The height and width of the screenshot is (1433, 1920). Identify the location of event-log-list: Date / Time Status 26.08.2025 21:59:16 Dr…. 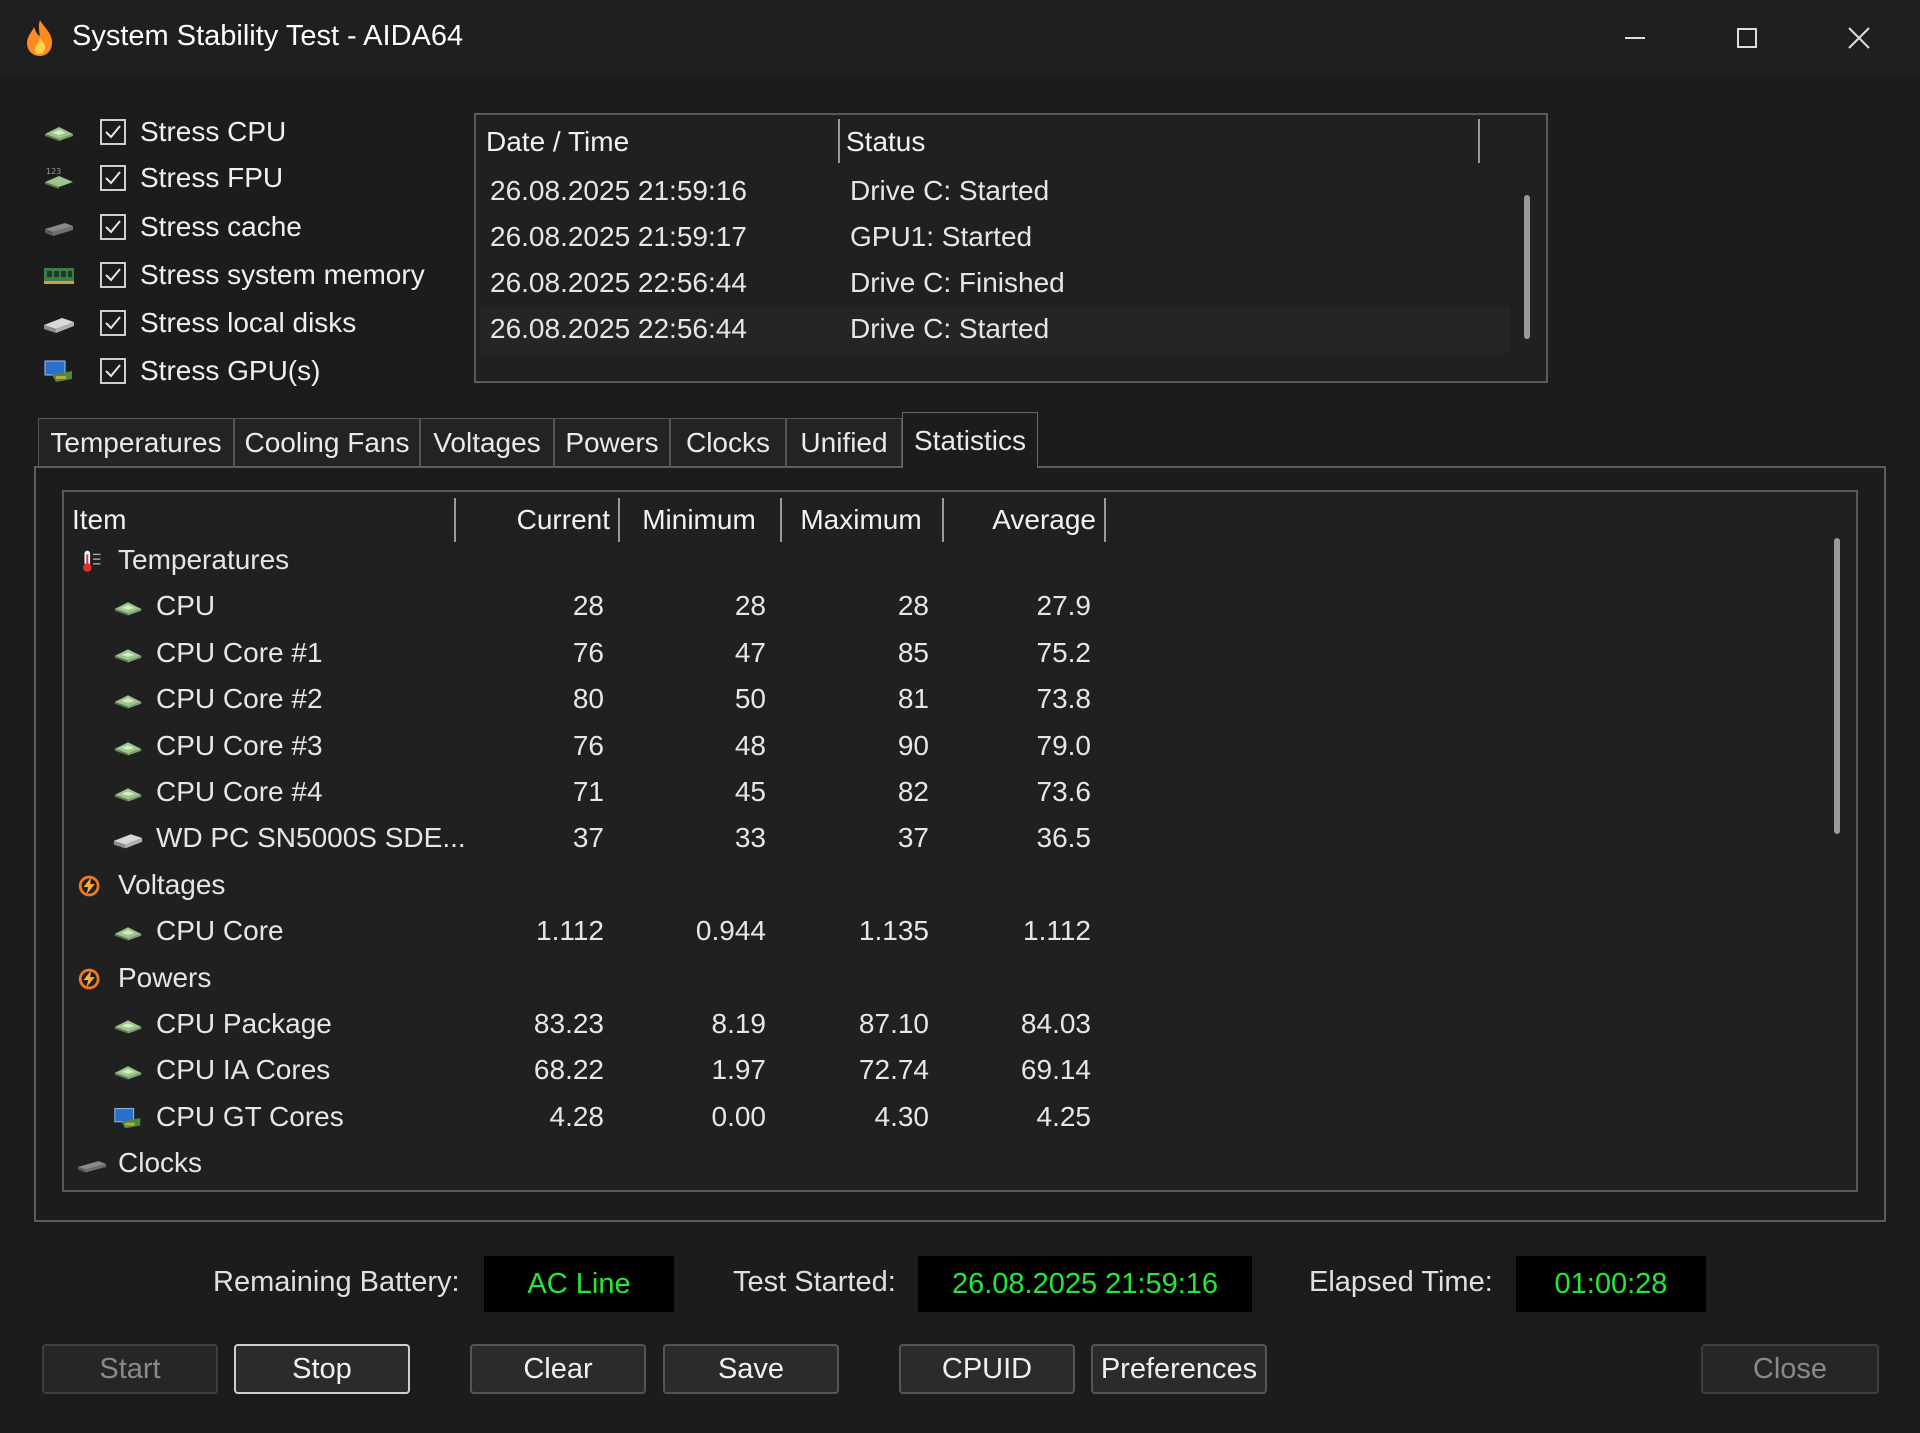
(1011, 248).